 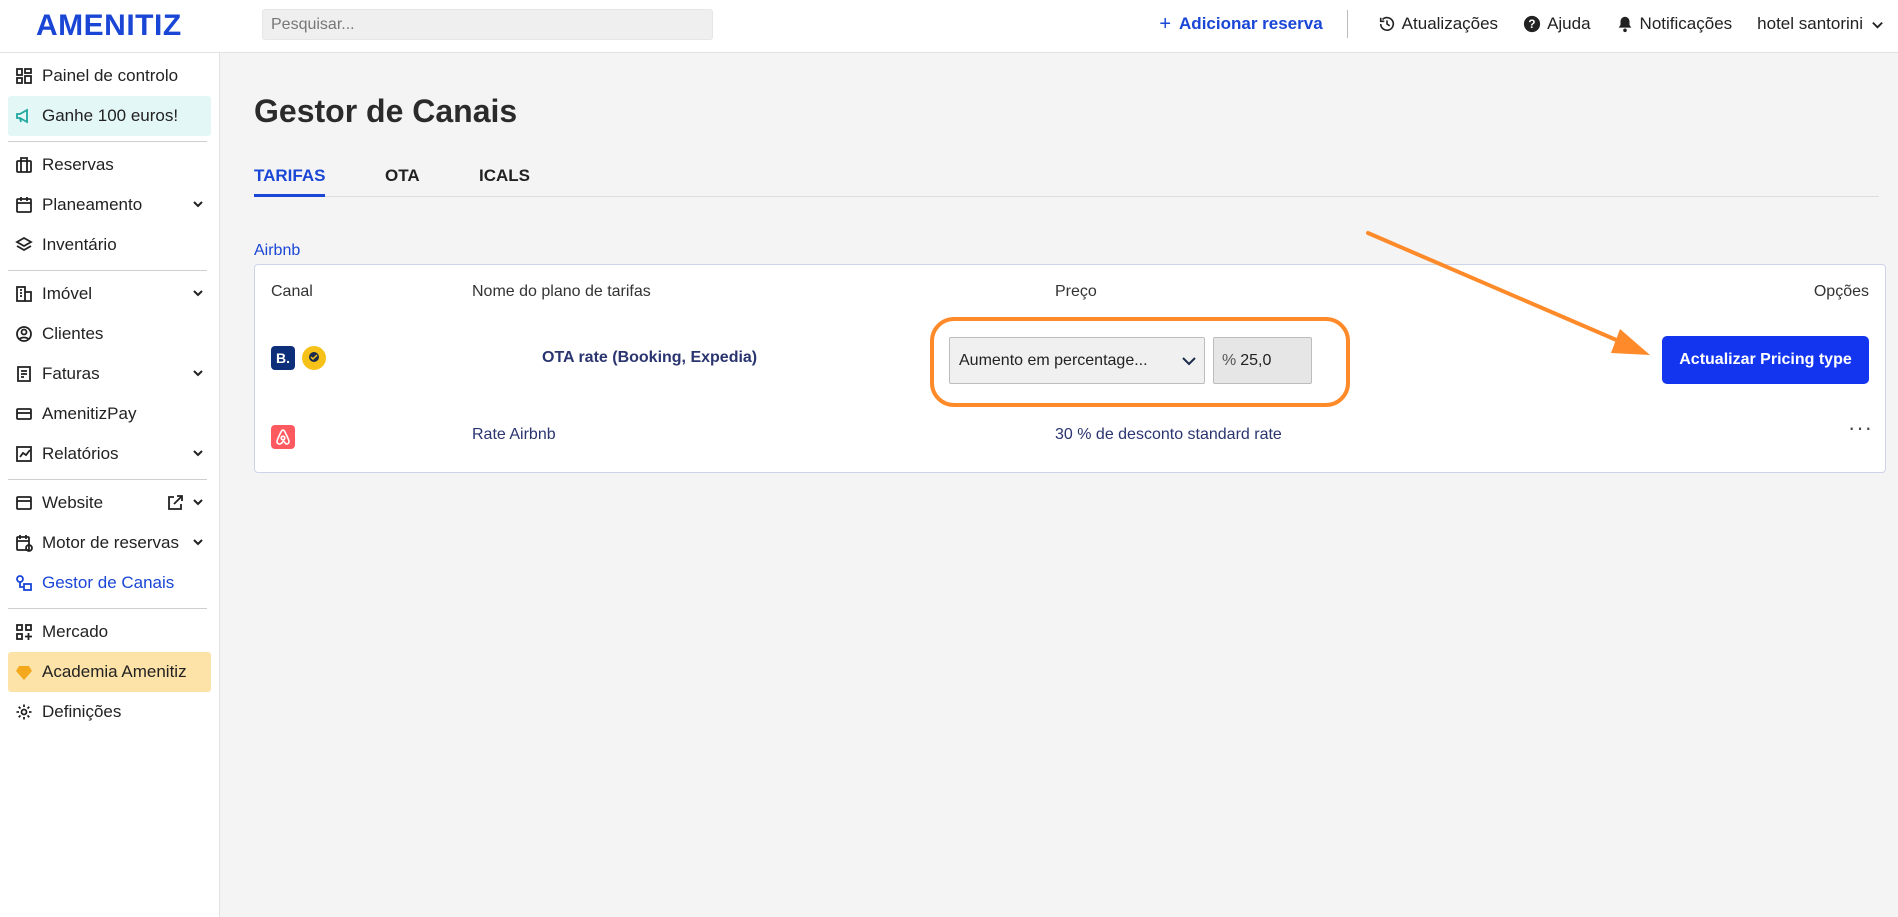 I want to click on sidebar-item-inventory: Inventário, so click(x=109, y=245).